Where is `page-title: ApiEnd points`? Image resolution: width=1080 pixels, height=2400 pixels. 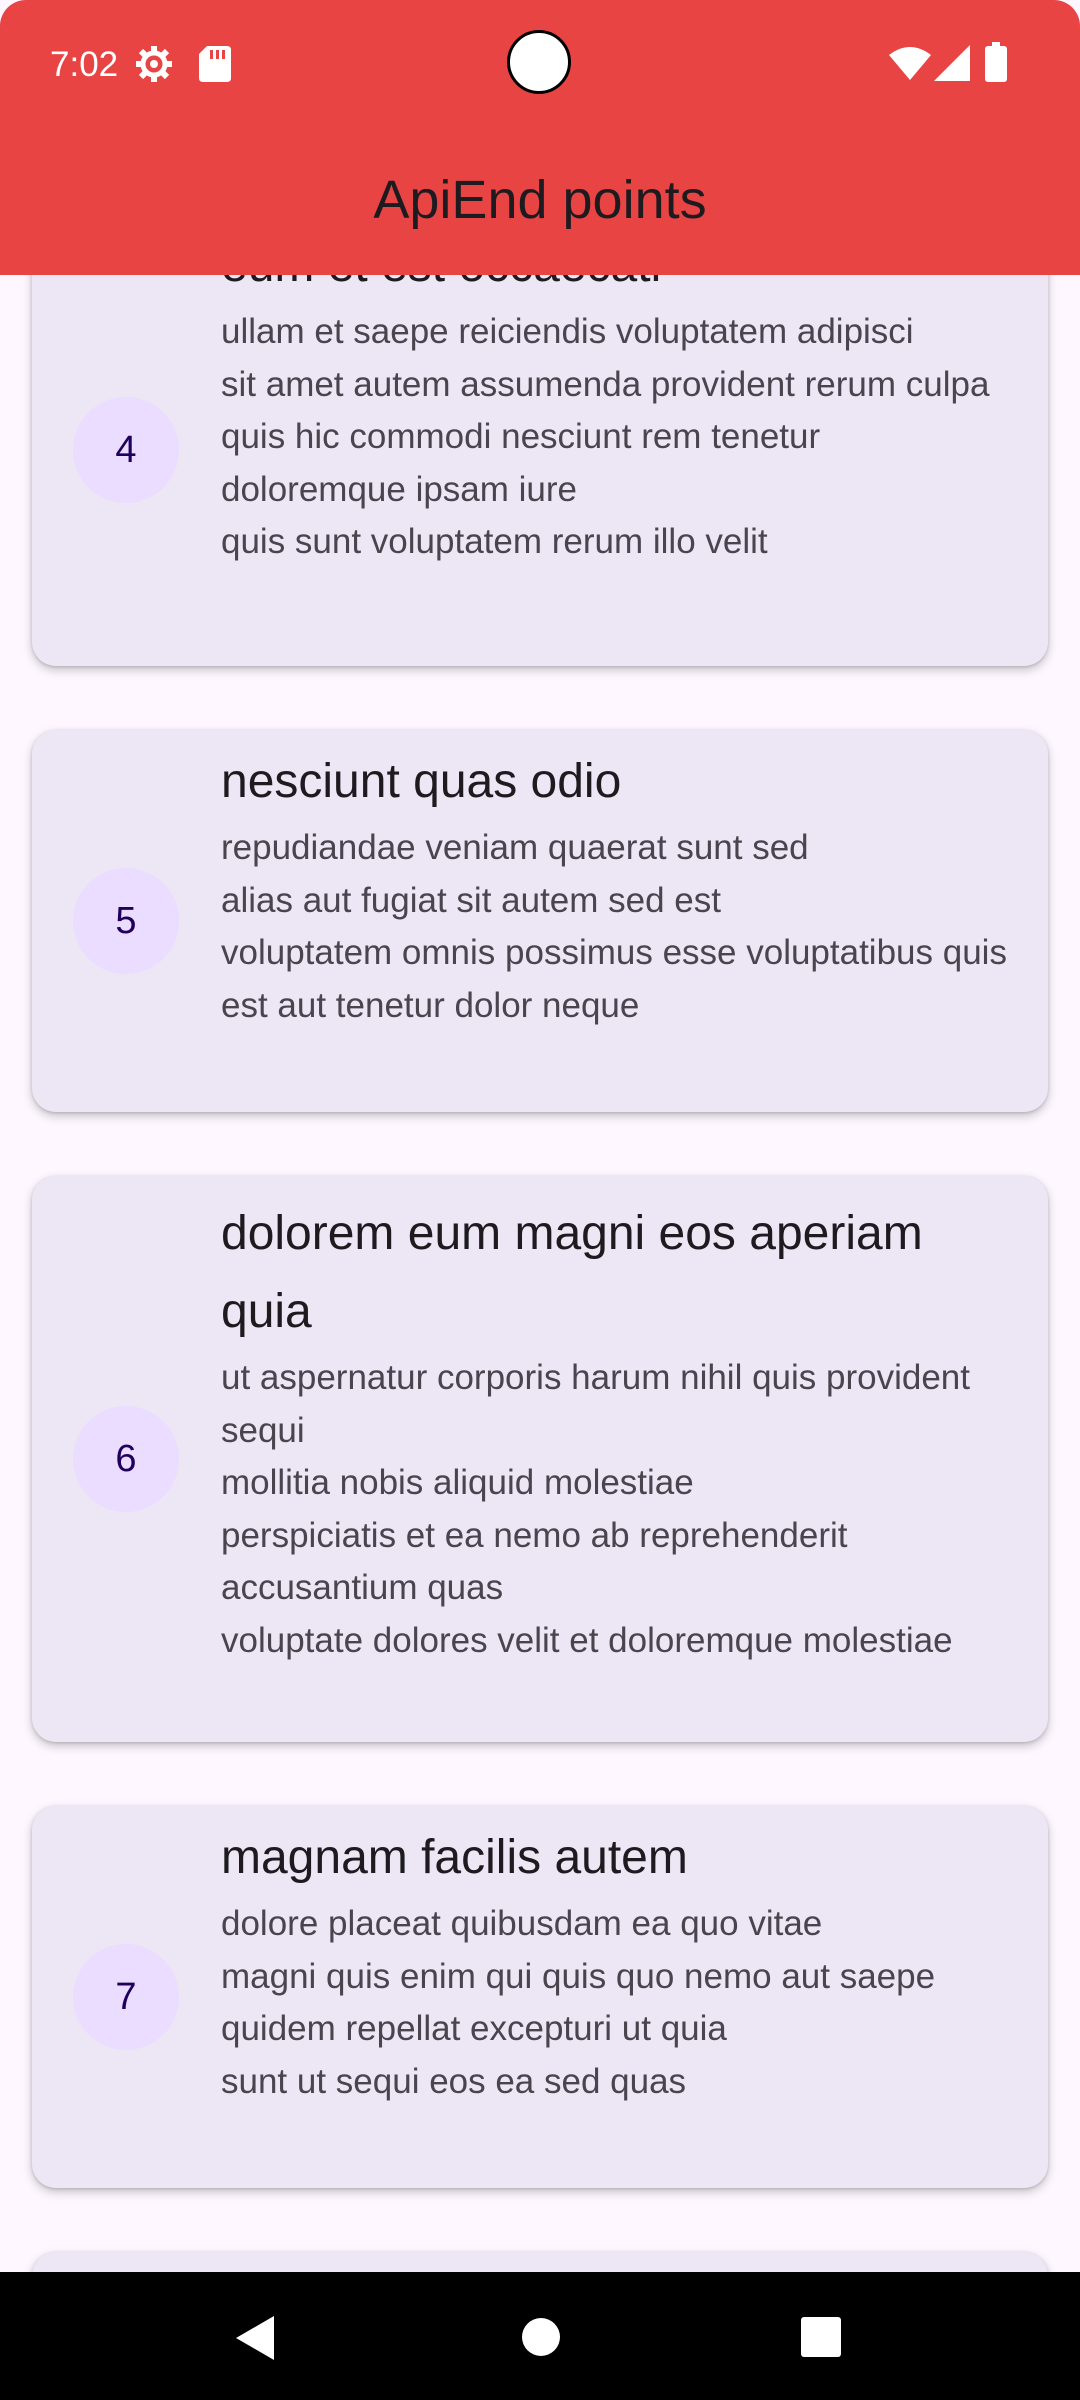 page-title: ApiEnd points is located at coordinates (540, 200).